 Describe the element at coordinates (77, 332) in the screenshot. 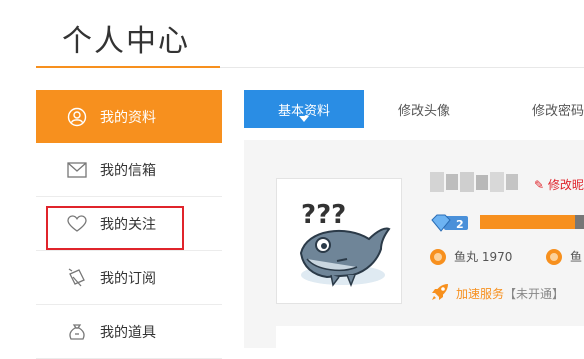

I see `bag-icon` at that location.